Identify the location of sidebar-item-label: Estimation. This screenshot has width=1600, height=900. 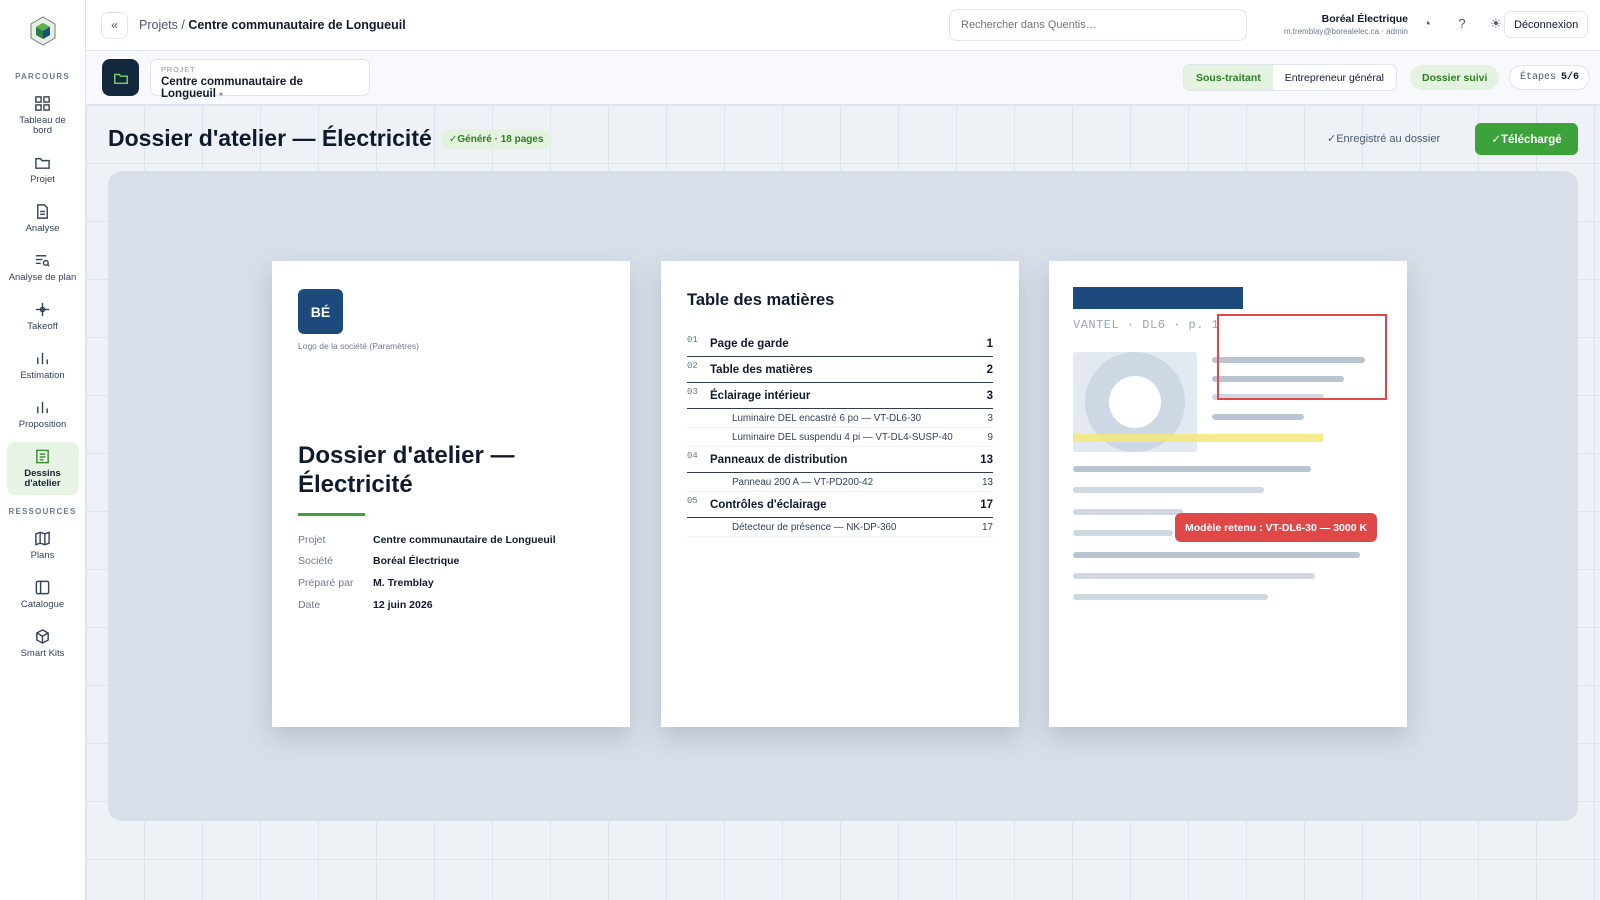
(42, 375).